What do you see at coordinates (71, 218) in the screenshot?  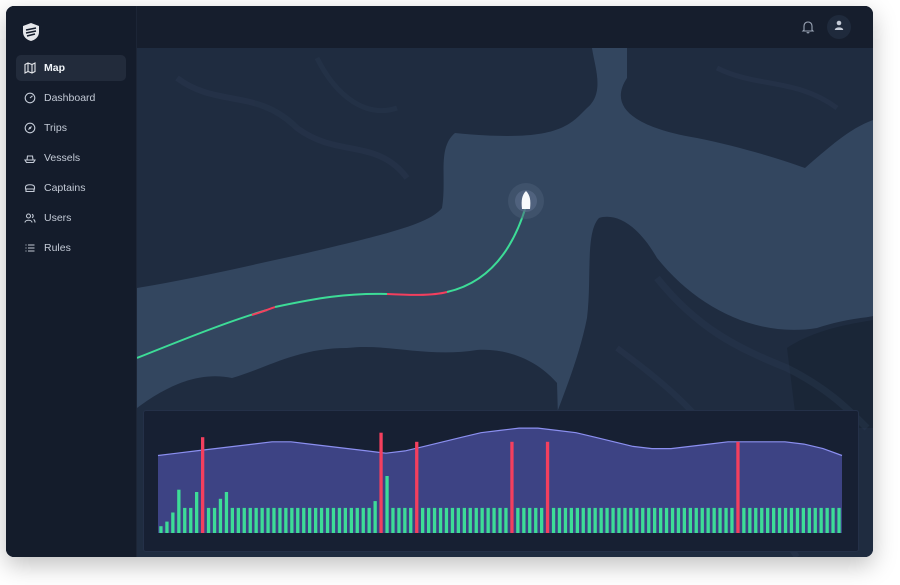 I see `sidebar-item-users: Users` at bounding box center [71, 218].